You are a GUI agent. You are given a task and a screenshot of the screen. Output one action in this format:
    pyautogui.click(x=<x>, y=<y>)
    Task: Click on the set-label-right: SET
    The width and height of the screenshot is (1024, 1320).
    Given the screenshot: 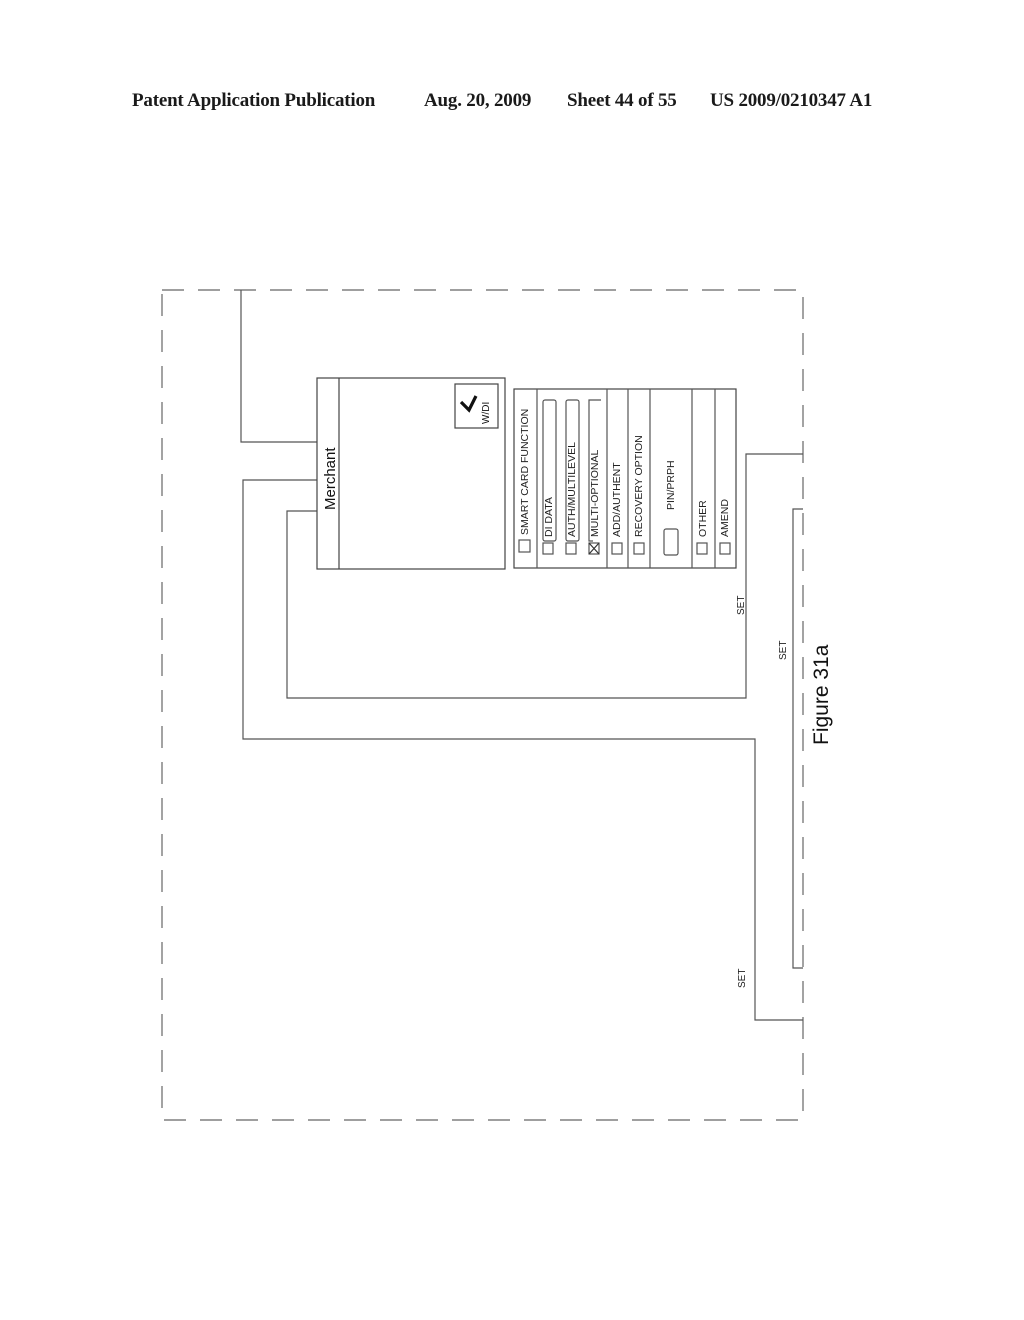 What is the action you would take?
    pyautogui.click(x=783, y=650)
    